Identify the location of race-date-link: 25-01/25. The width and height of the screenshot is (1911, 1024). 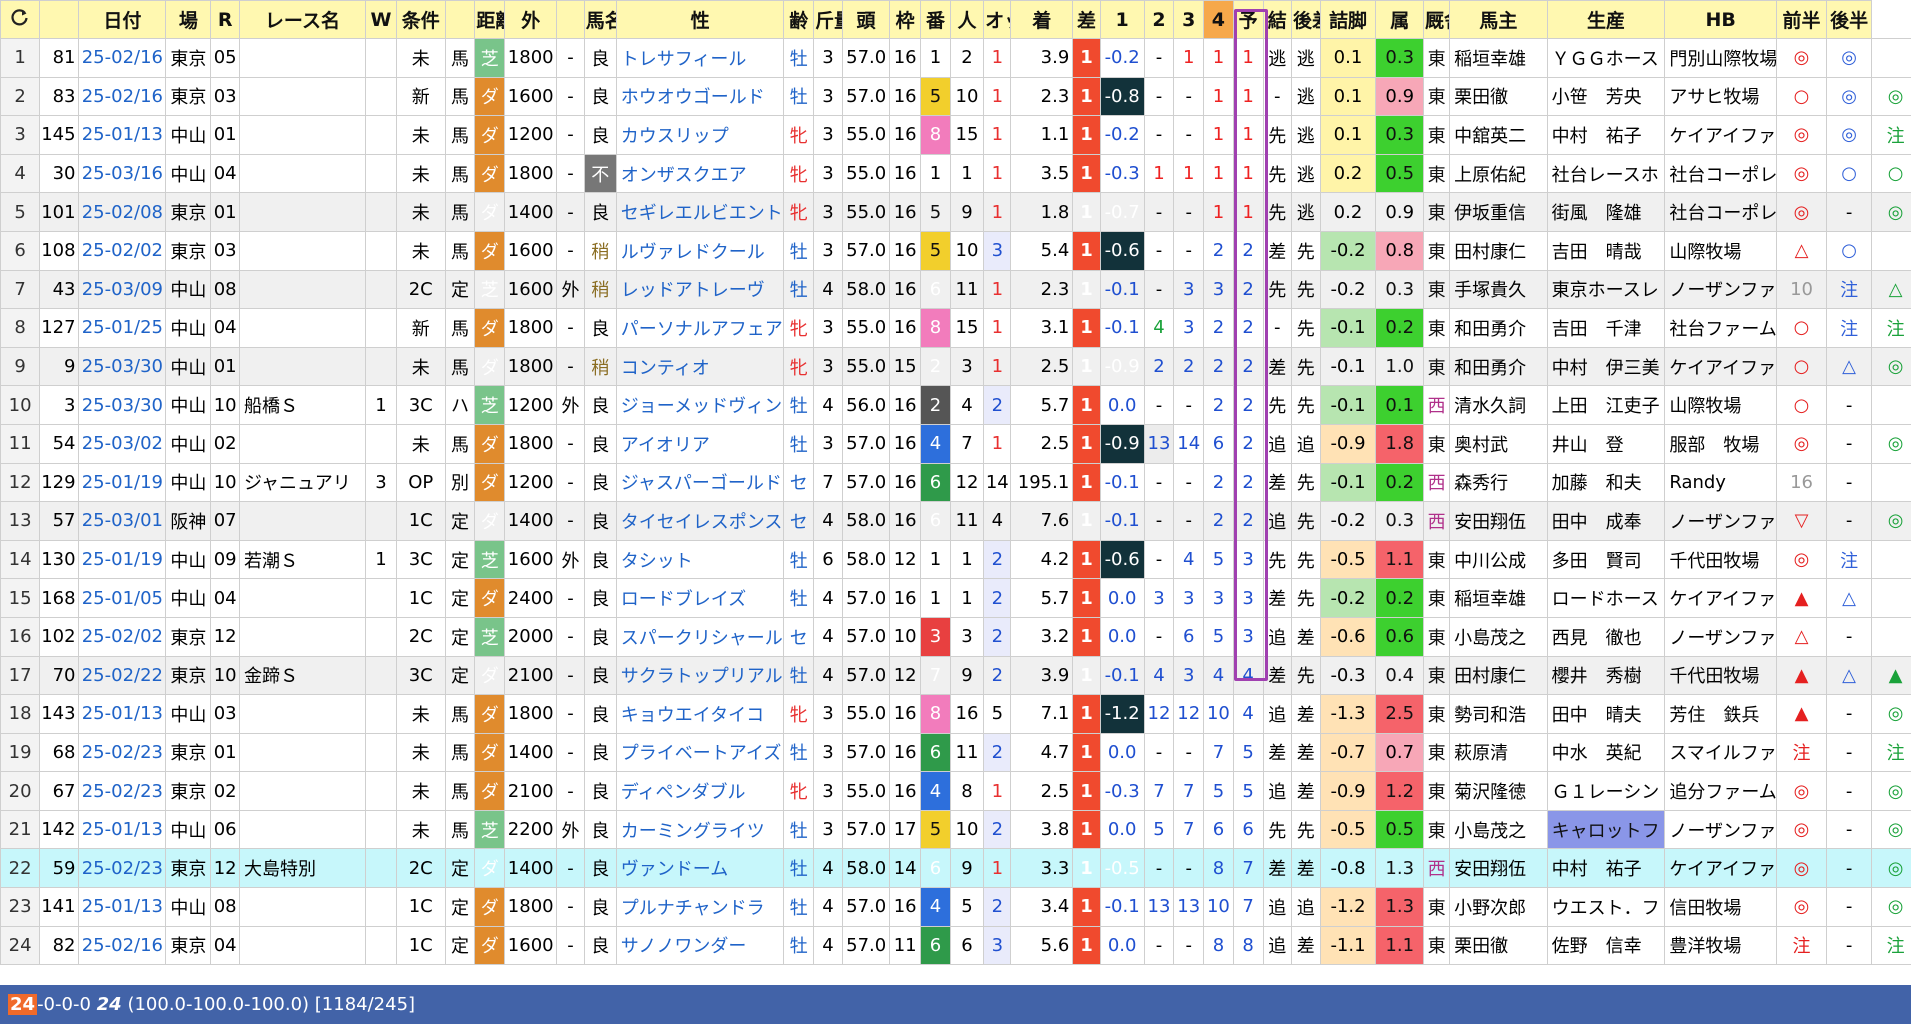
(122, 328).